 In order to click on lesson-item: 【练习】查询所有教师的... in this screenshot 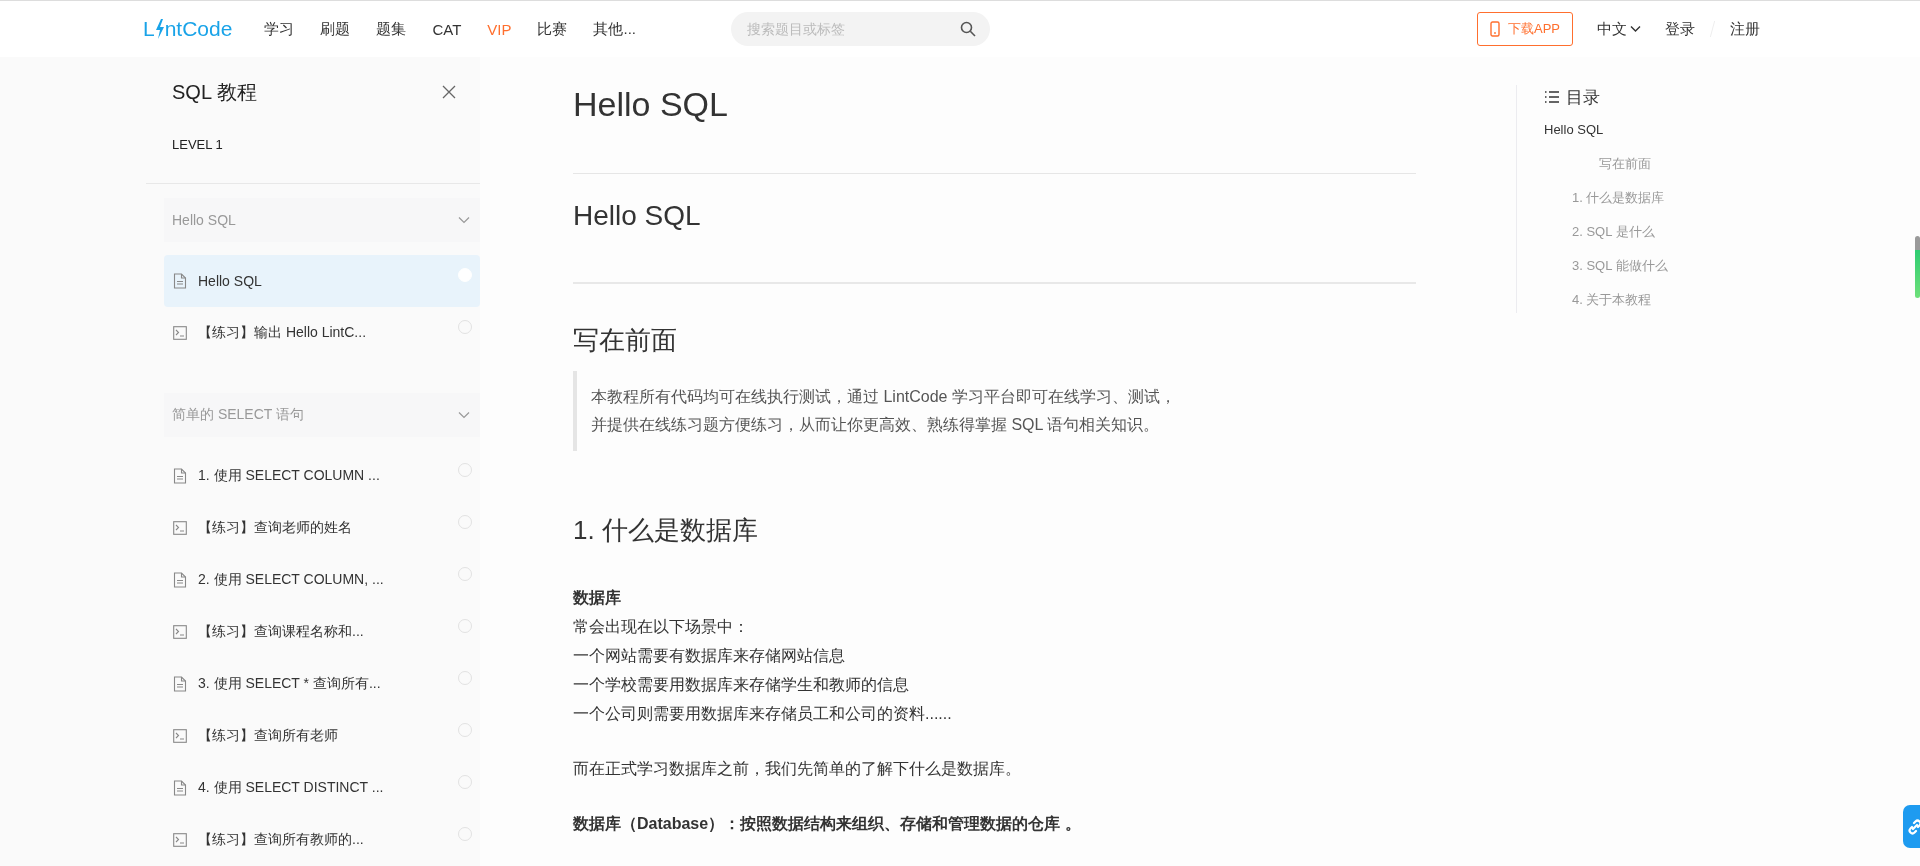, I will do `click(322, 840)`.